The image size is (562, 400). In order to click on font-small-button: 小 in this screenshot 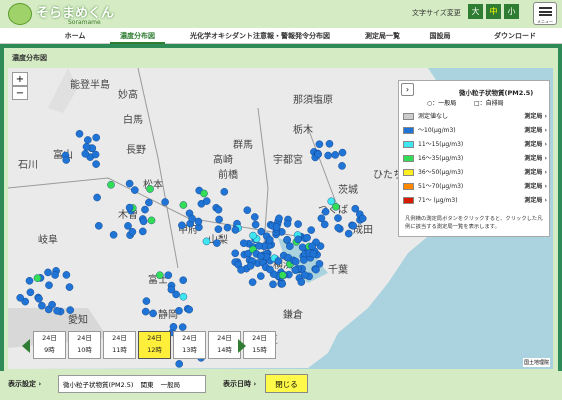, I will do `click(511, 11)`.